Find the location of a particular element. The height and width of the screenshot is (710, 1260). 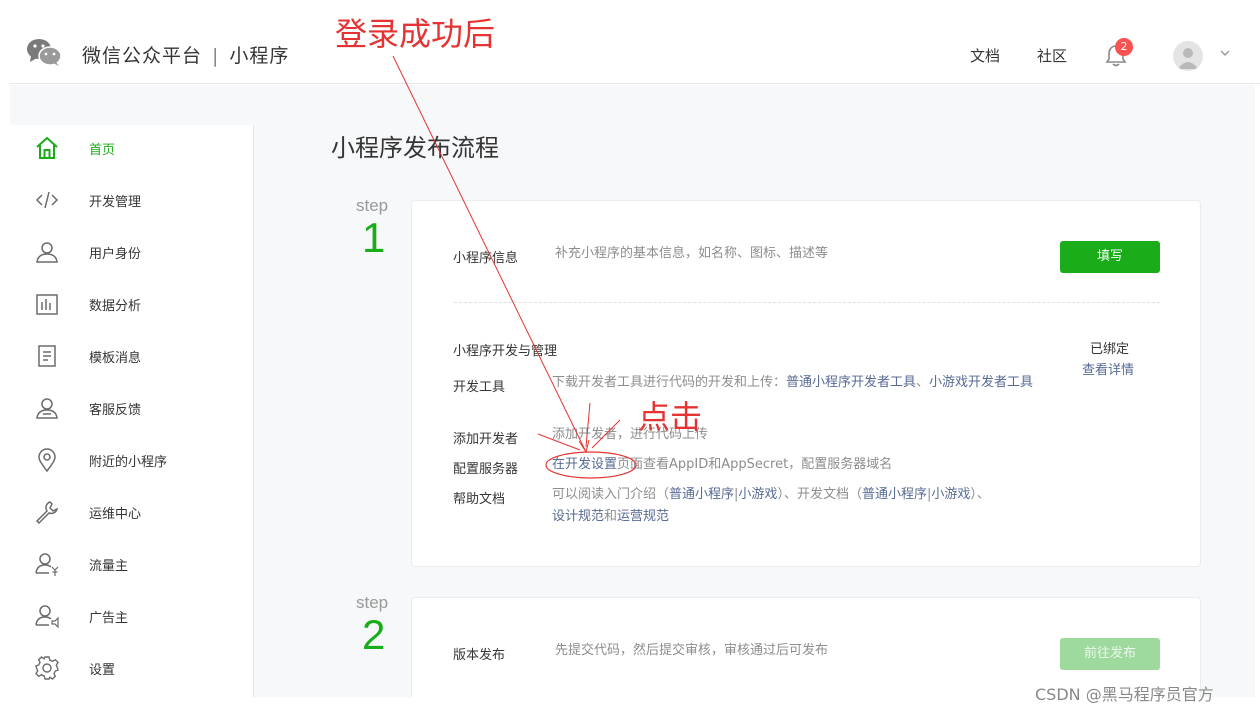

brand-subtitle: 小程序 is located at coordinates (259, 56).